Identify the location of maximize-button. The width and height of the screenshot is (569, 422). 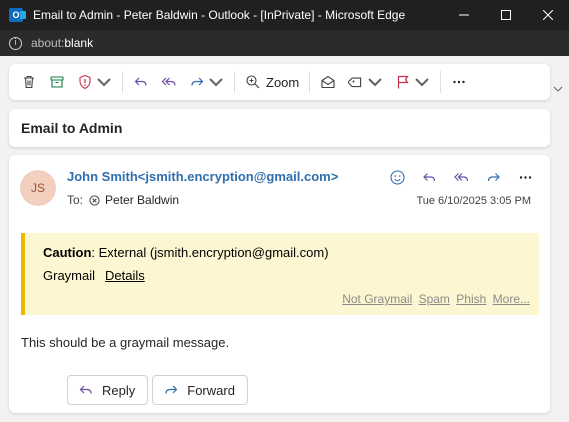
(506, 15).